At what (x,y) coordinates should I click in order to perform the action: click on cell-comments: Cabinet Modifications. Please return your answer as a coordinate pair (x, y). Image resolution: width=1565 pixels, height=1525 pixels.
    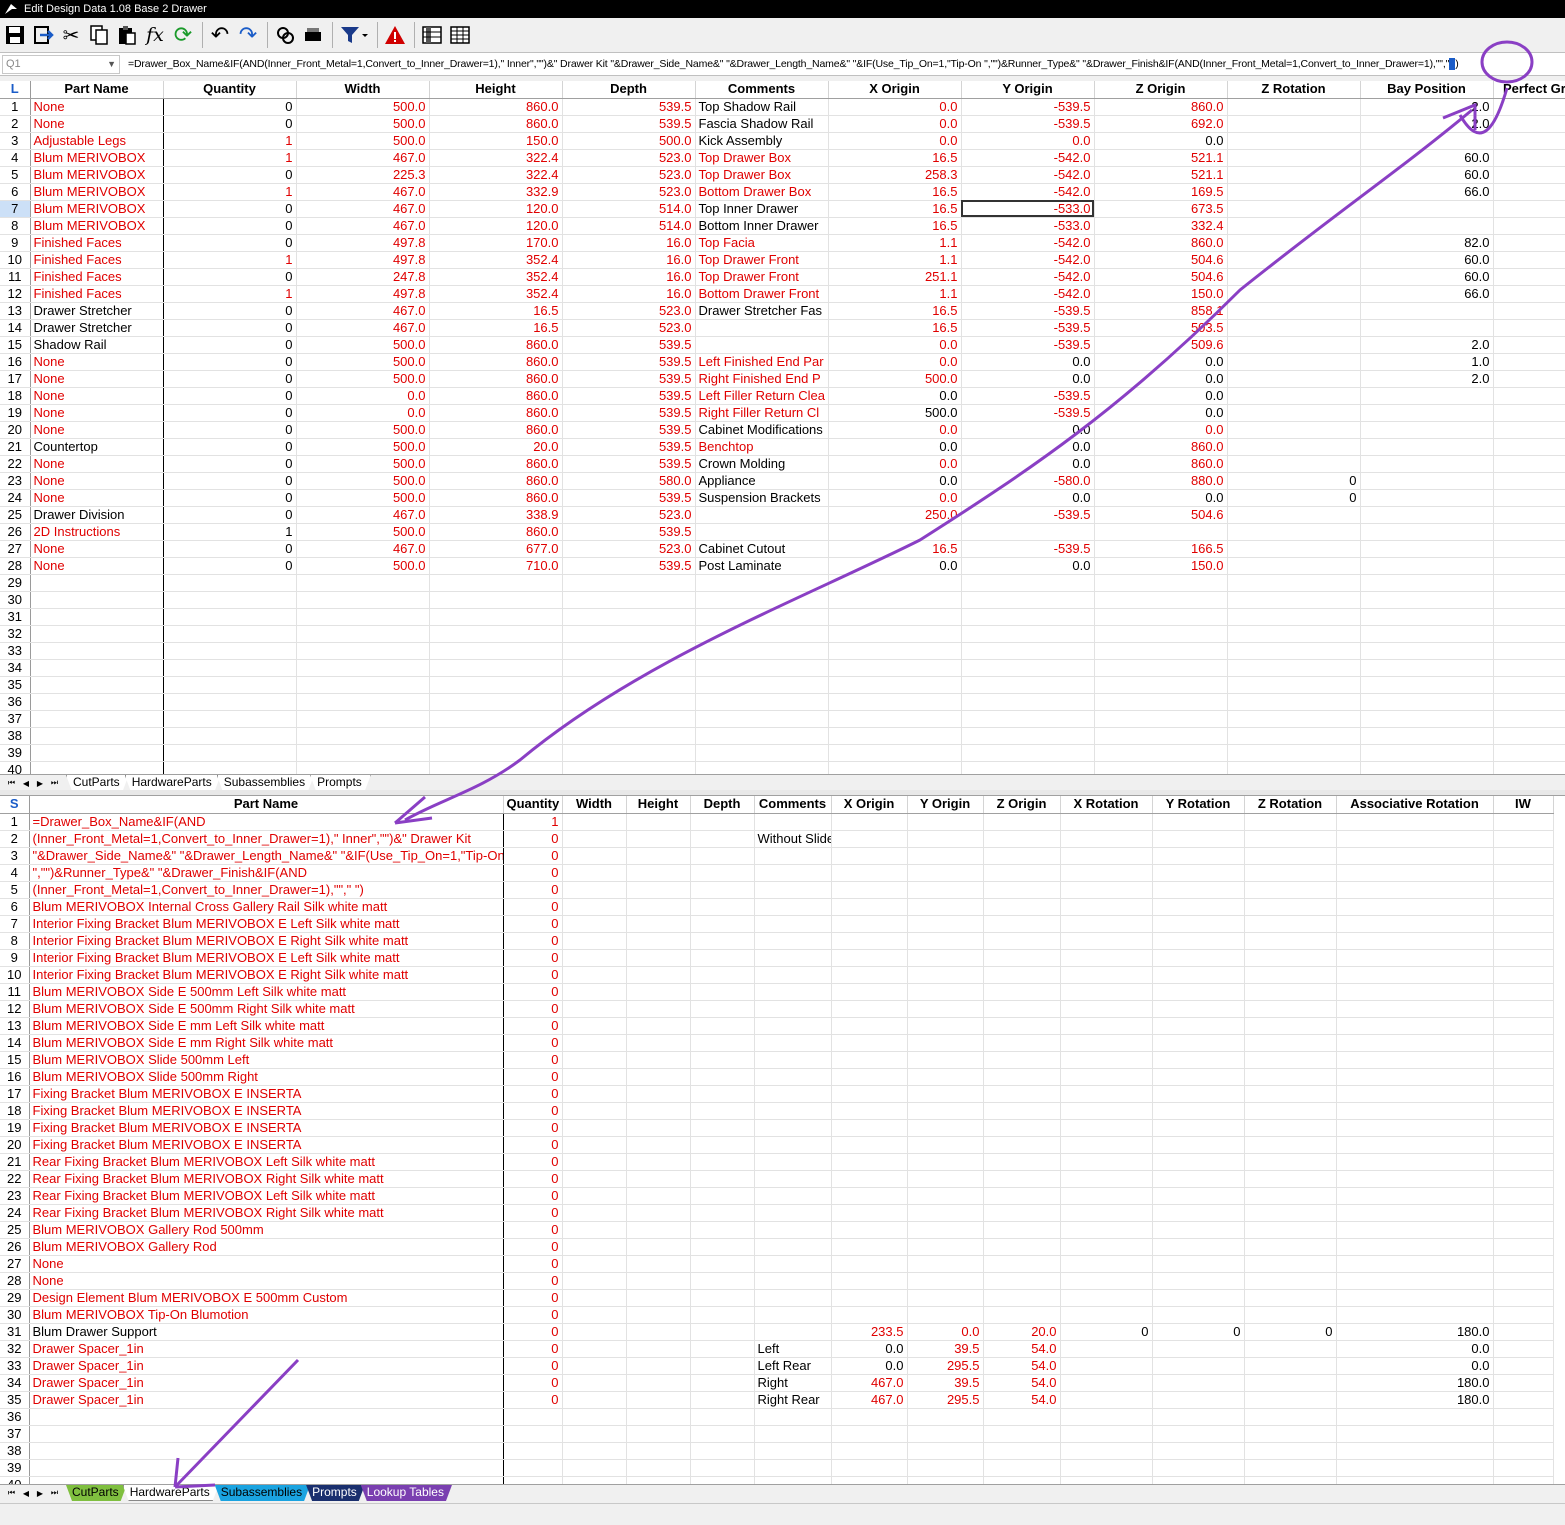
    Looking at the image, I should click on (762, 430).